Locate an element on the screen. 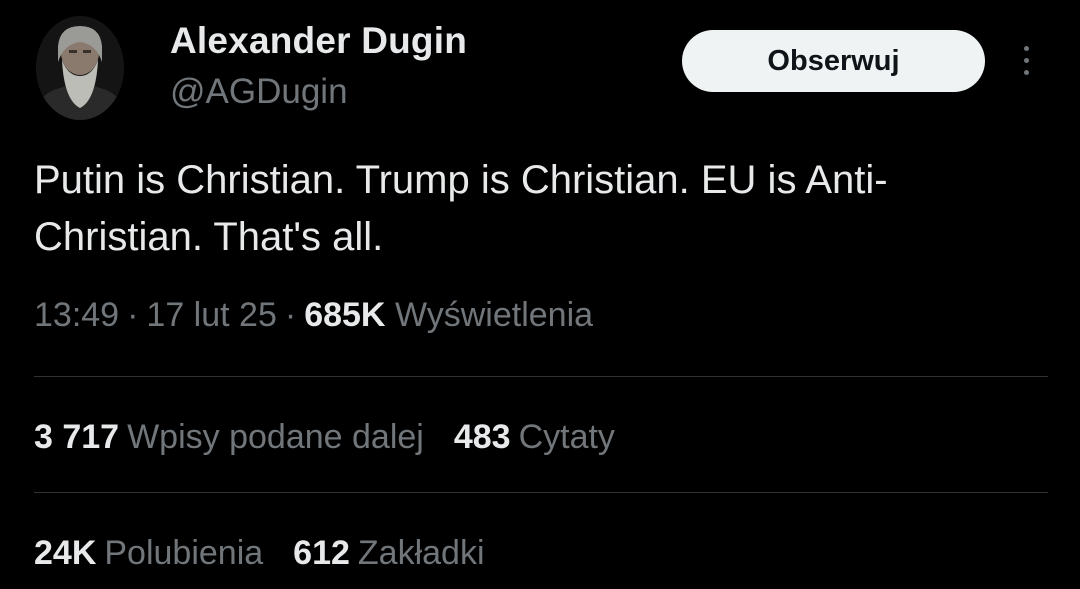 This screenshot has height=589, width=1080. tweet-time: 13:49 is located at coordinates (76, 315).